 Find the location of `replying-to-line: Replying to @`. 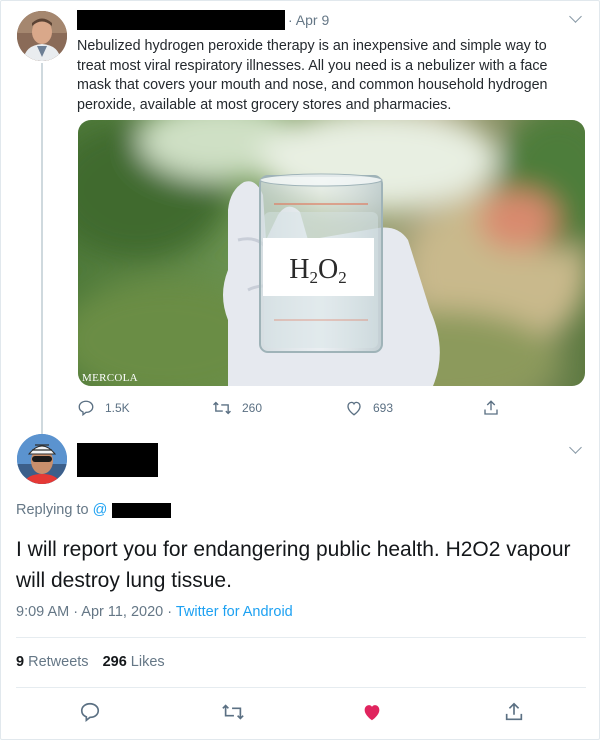

replying-to-line: Replying to @ is located at coordinates (62, 510).